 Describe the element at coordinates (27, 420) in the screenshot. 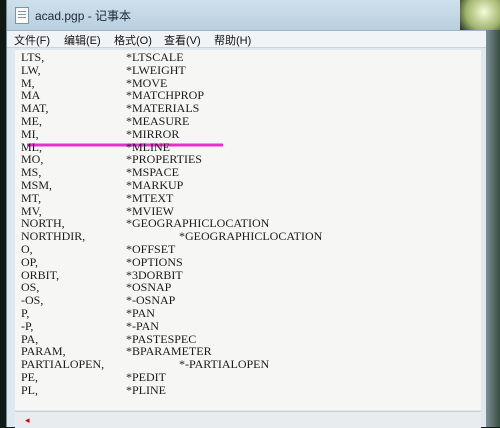

I see `scroll-left-icon: ◂` at that location.